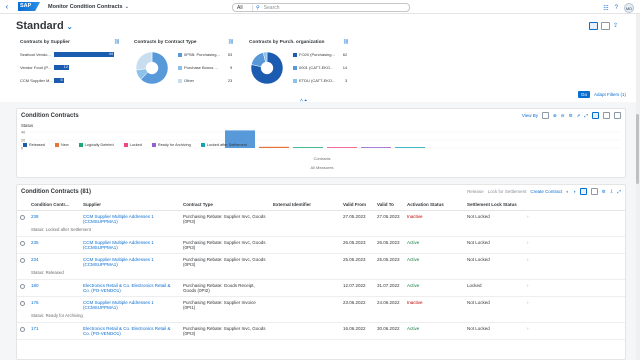  What do you see at coordinates (34, 145) in the screenshot?
I see `chart-legend-item: Released` at bounding box center [34, 145].